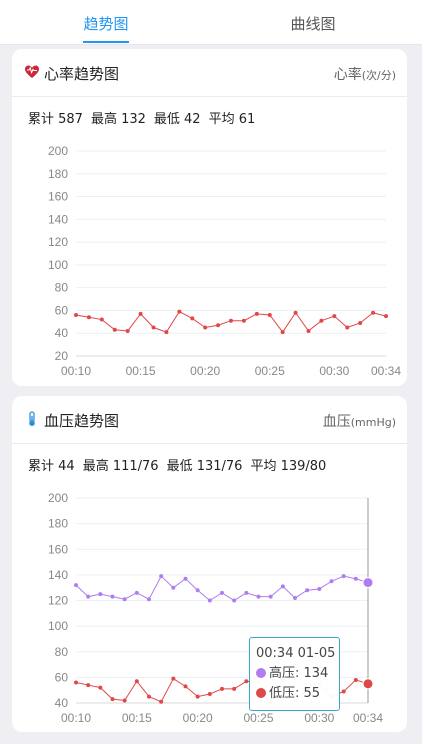  What do you see at coordinates (261, 673) in the screenshot?
I see `systolic-legend-dot` at bounding box center [261, 673].